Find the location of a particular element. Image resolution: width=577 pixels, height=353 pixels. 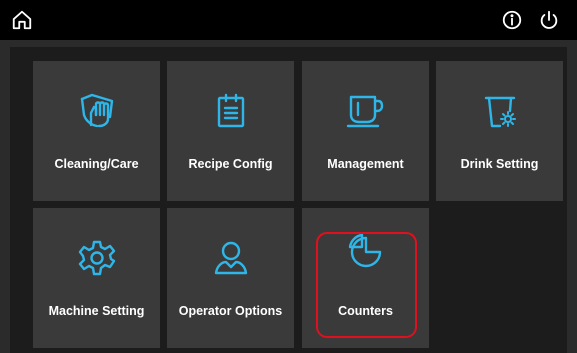

top-bar is located at coordinates (288, 20).